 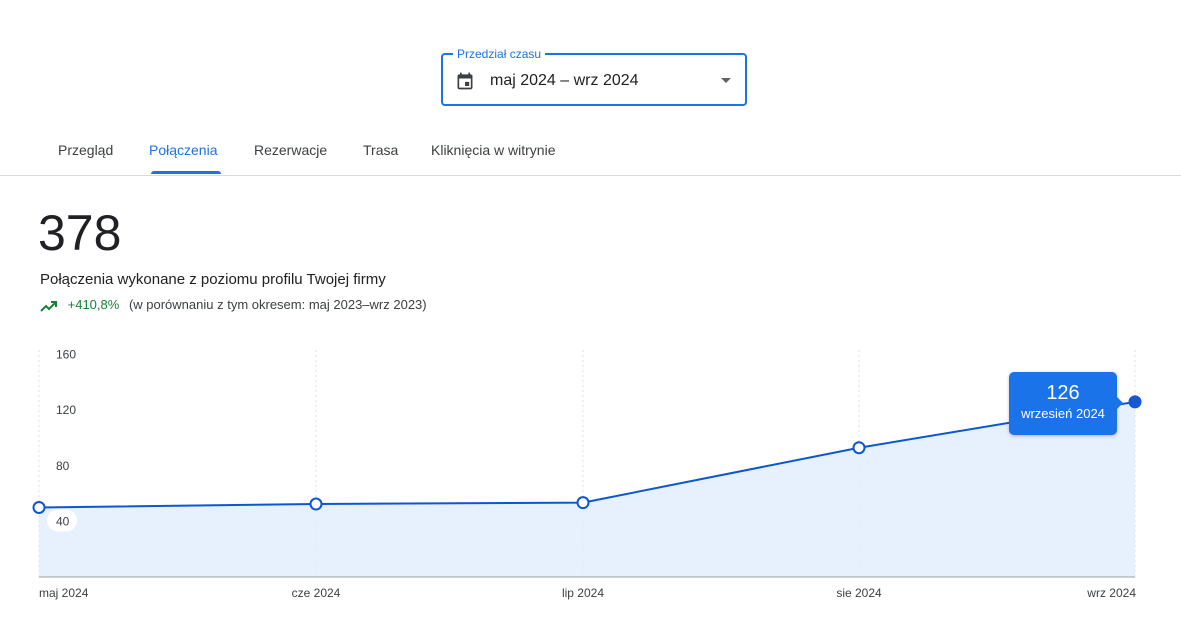 I want to click on x-tick-label: wrz 2024, so click(x=1111, y=593).